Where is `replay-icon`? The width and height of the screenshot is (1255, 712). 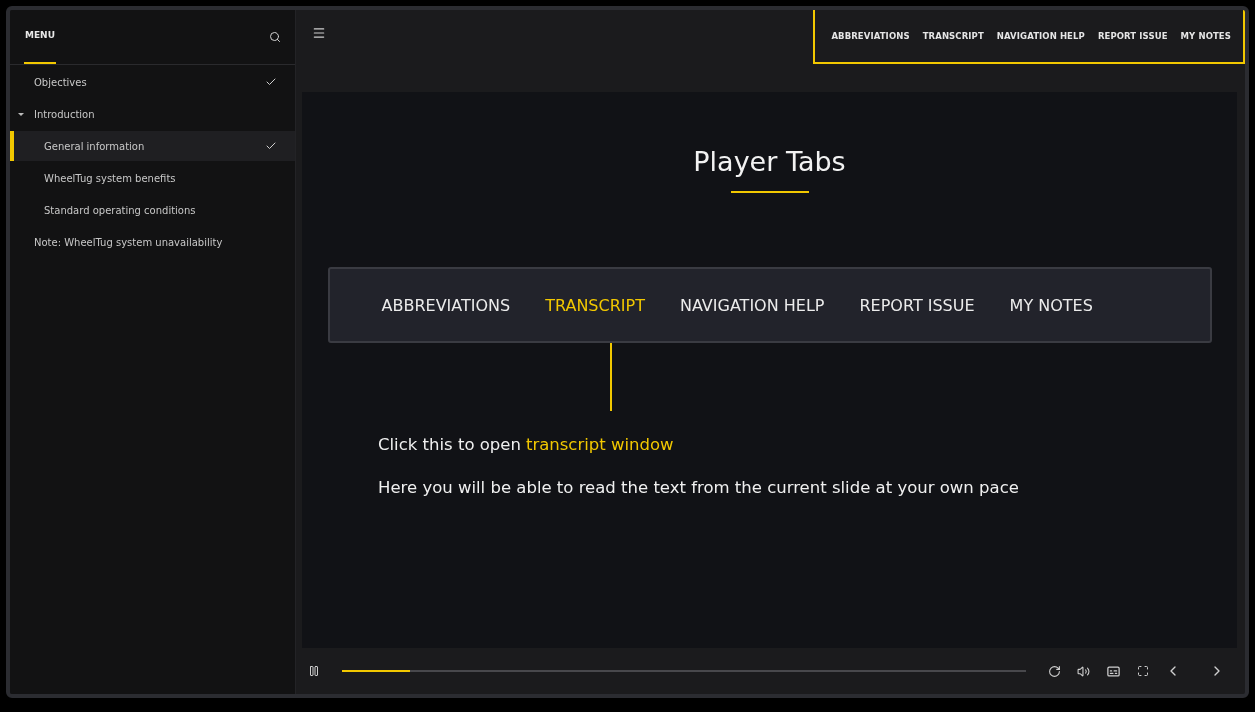
replay-icon is located at coordinates (1054, 671).